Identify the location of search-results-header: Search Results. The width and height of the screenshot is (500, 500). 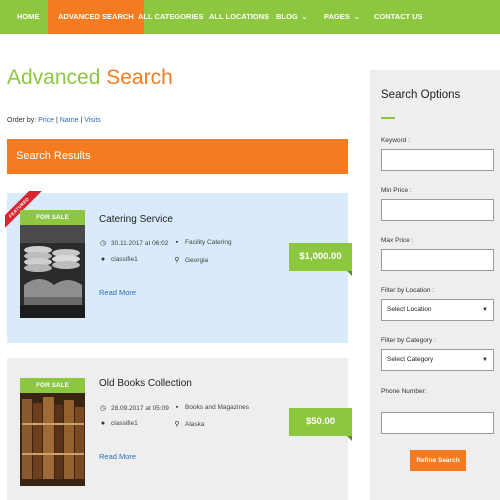
(177, 156).